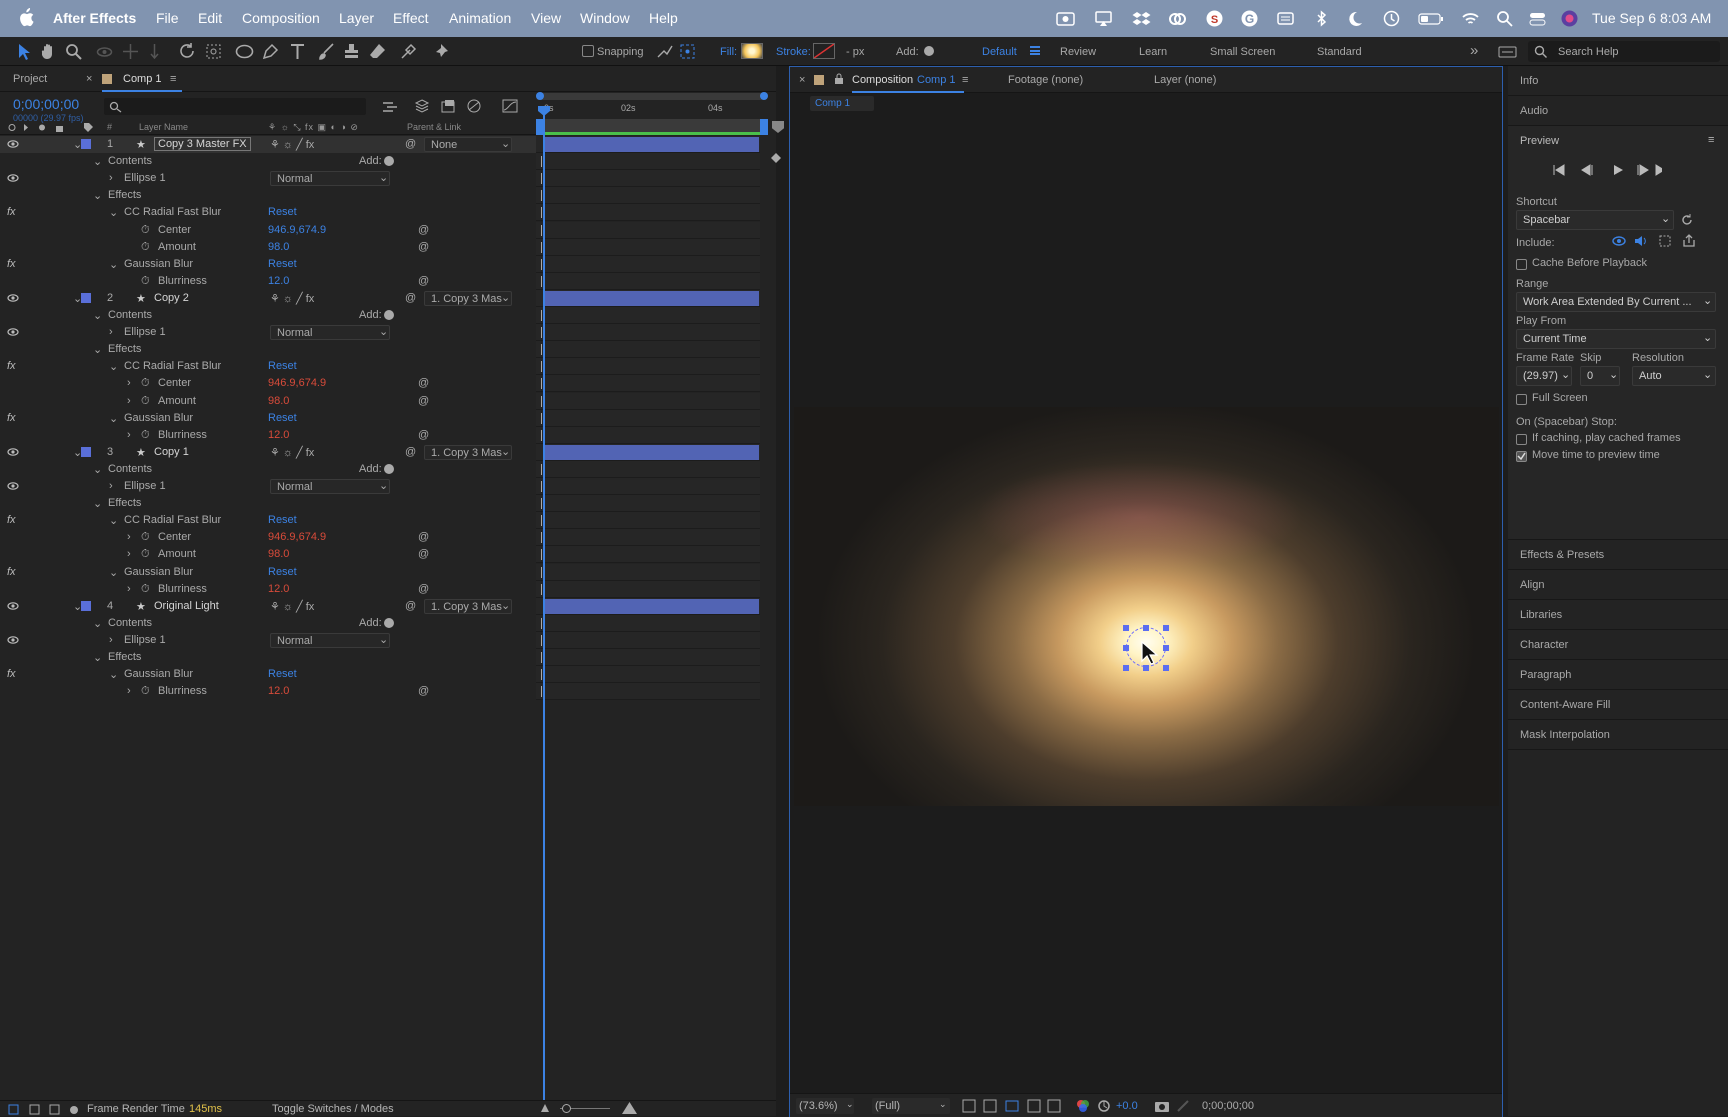 This screenshot has height=1117, width=1728. Describe the element at coordinates (1537, 18) in the screenshot. I see `control-center-icon` at that location.